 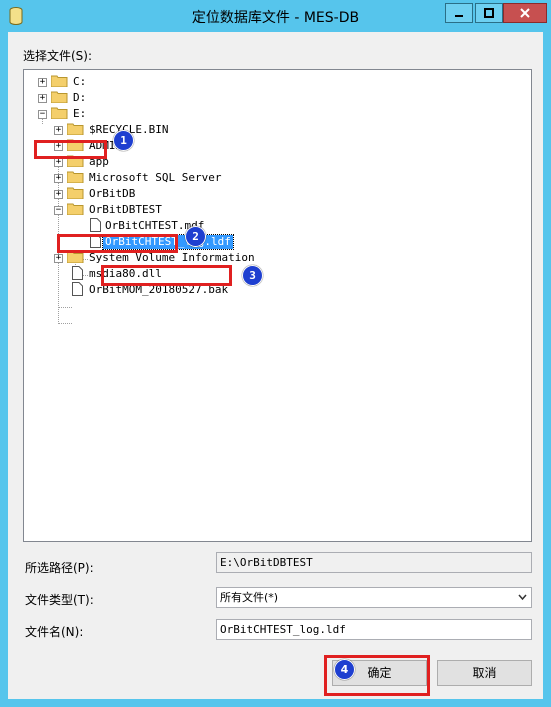 What do you see at coordinates (522, 597) in the screenshot?
I see `chevron-down-icon` at bounding box center [522, 597].